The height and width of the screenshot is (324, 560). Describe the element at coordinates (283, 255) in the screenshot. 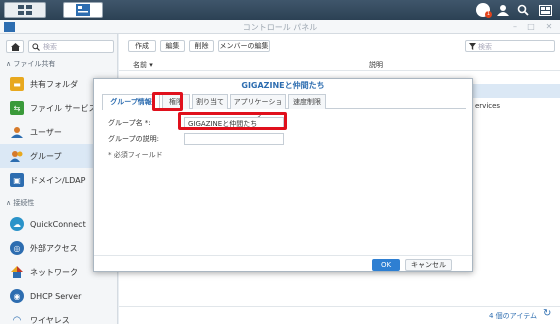

I see `dialog-footer-divider` at that location.